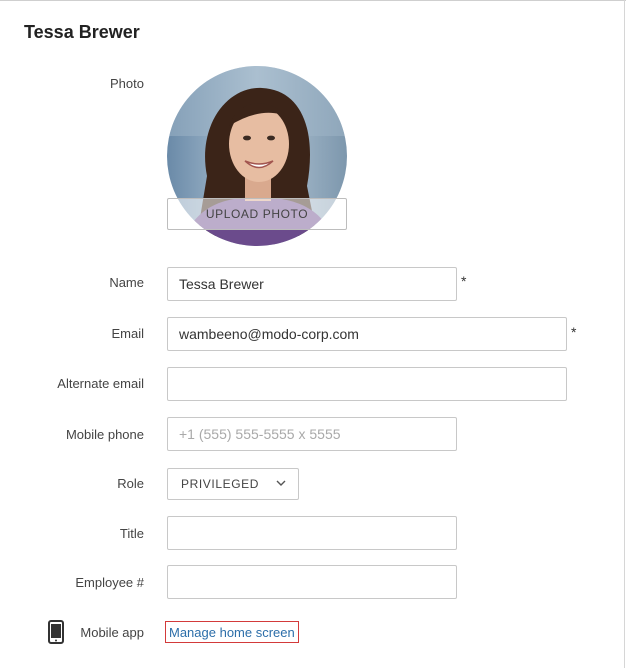  I want to click on mobile-app-label: Mobile app, so click(112, 632).